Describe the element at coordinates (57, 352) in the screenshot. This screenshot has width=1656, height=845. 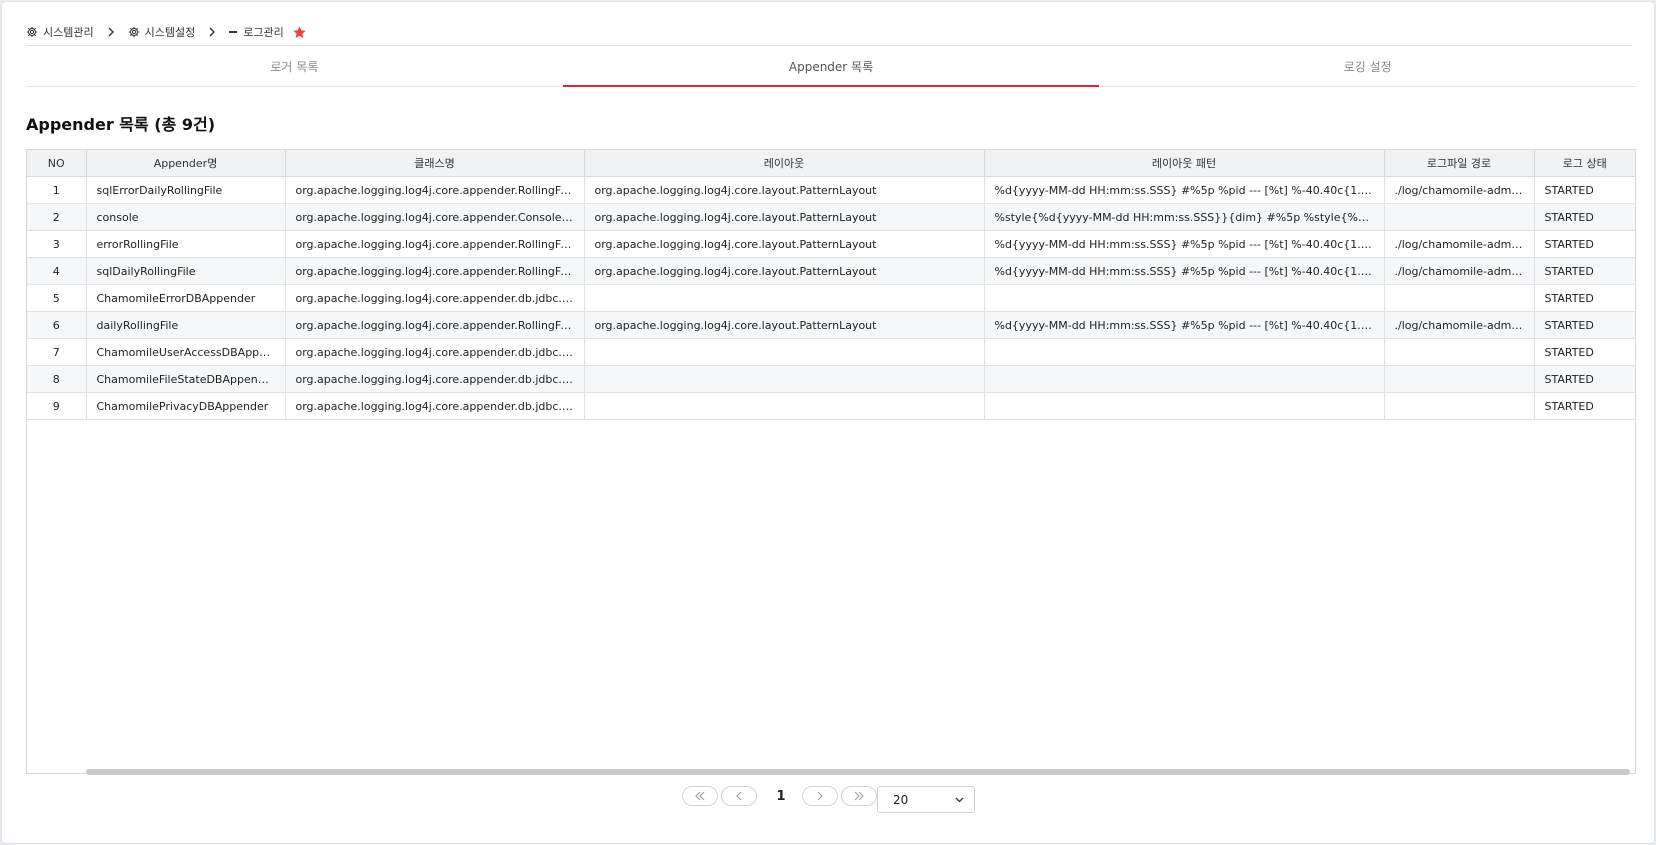
I see `cell-no: 7` at that location.